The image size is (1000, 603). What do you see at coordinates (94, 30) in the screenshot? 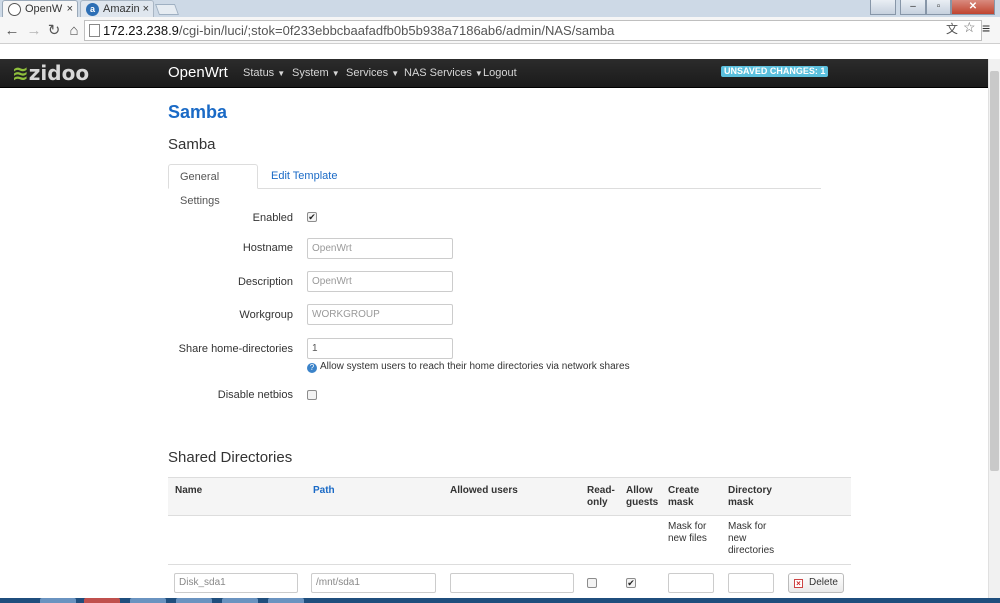
I see `page-icon` at bounding box center [94, 30].